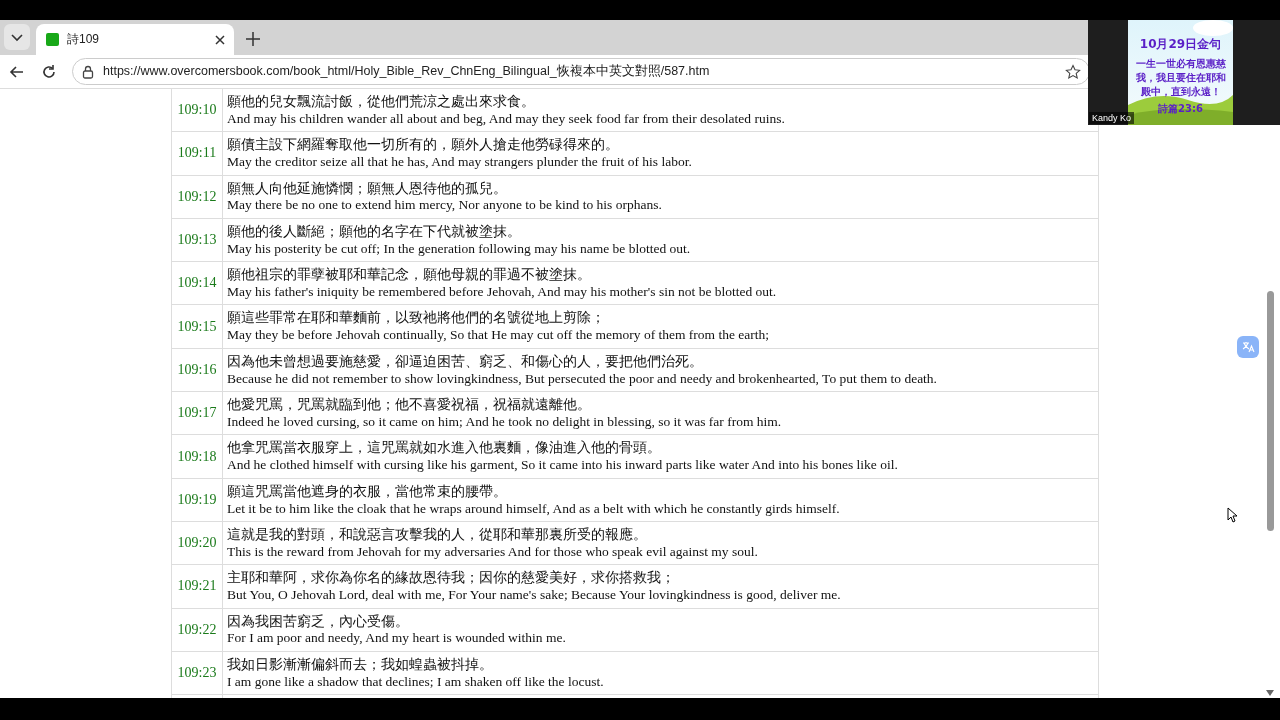 This screenshot has height=720, width=1280. I want to click on verse-number: 109:21, so click(197, 586).